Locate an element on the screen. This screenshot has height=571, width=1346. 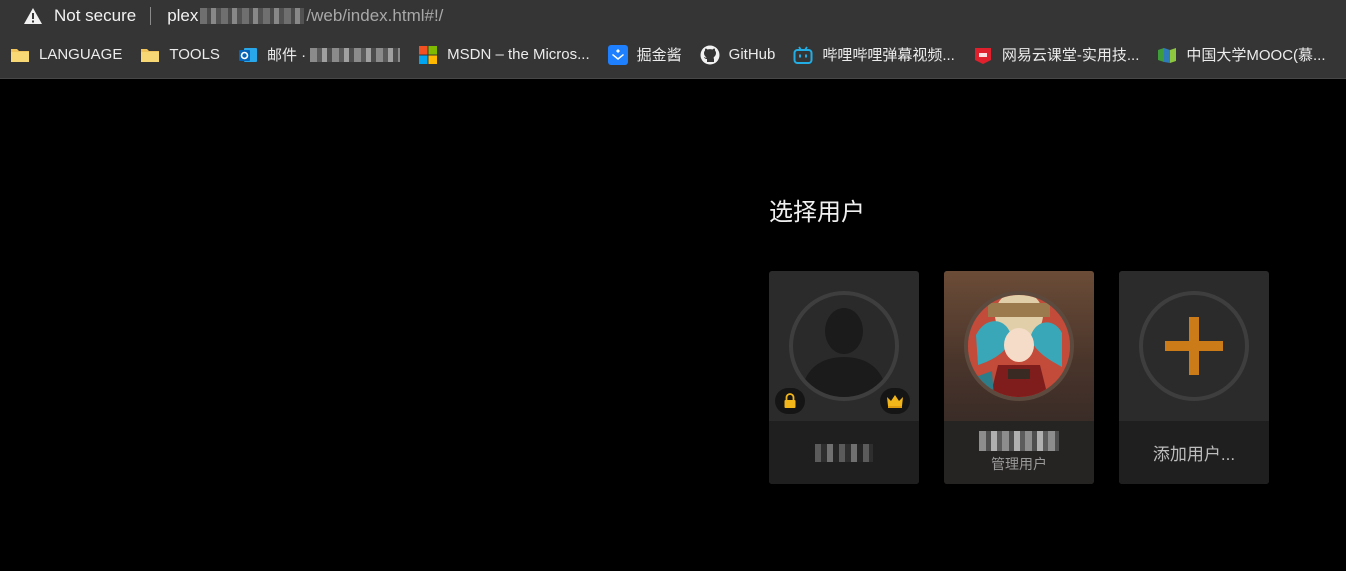
bookmark-label: TOOLS is located at coordinates (194, 54).